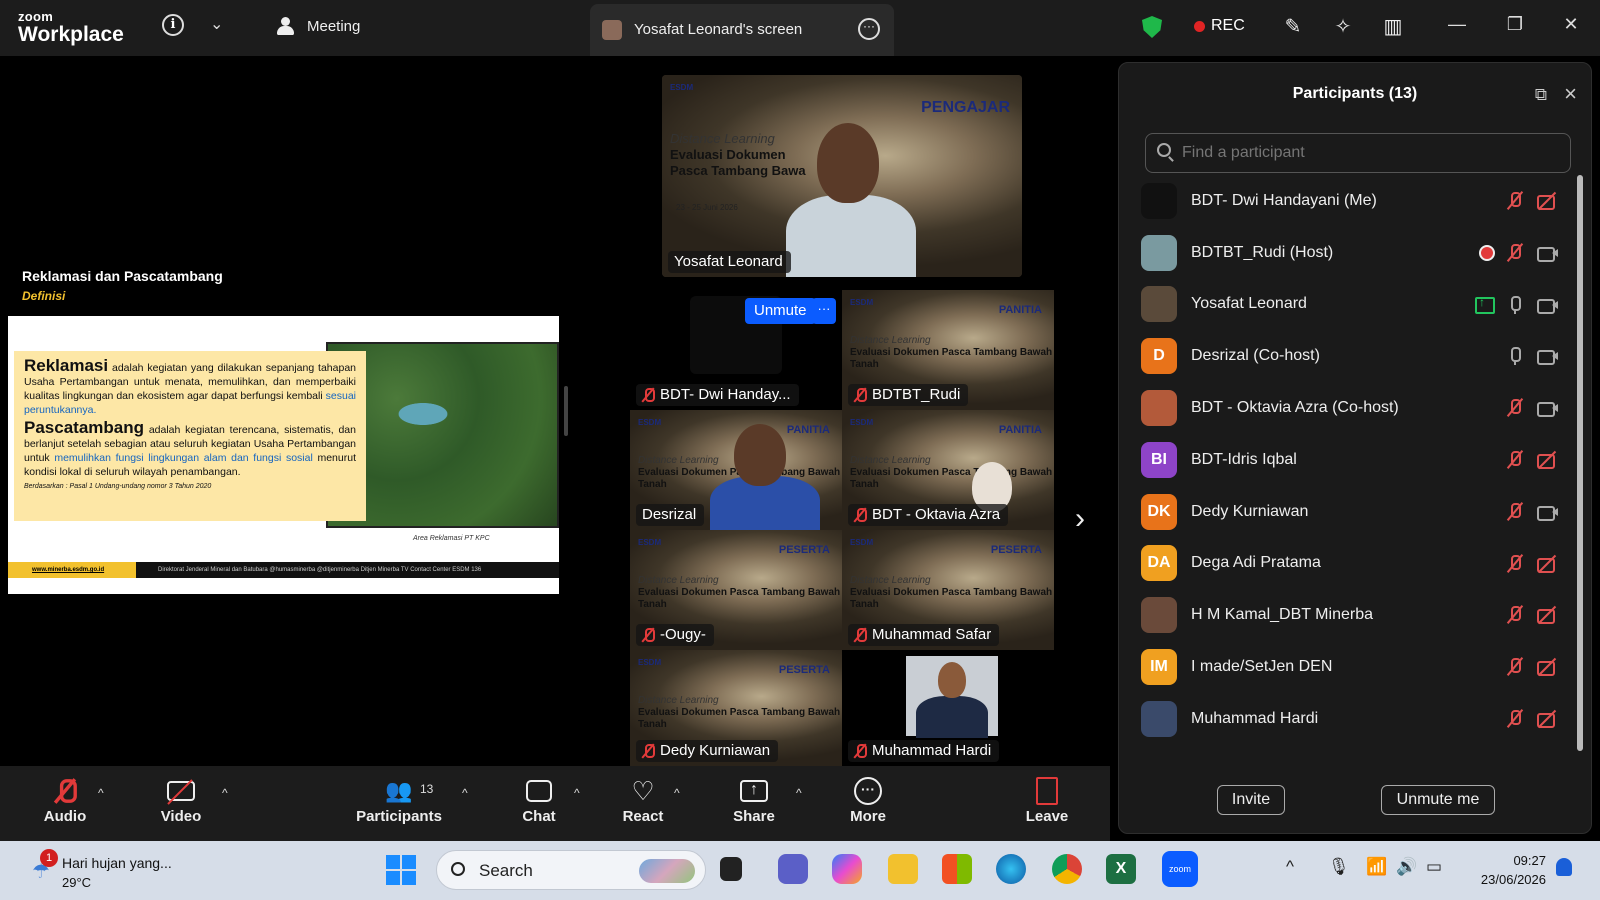  Describe the element at coordinates (1080, 519) in the screenshot. I see `next-page-arrow-icon: ›` at that location.